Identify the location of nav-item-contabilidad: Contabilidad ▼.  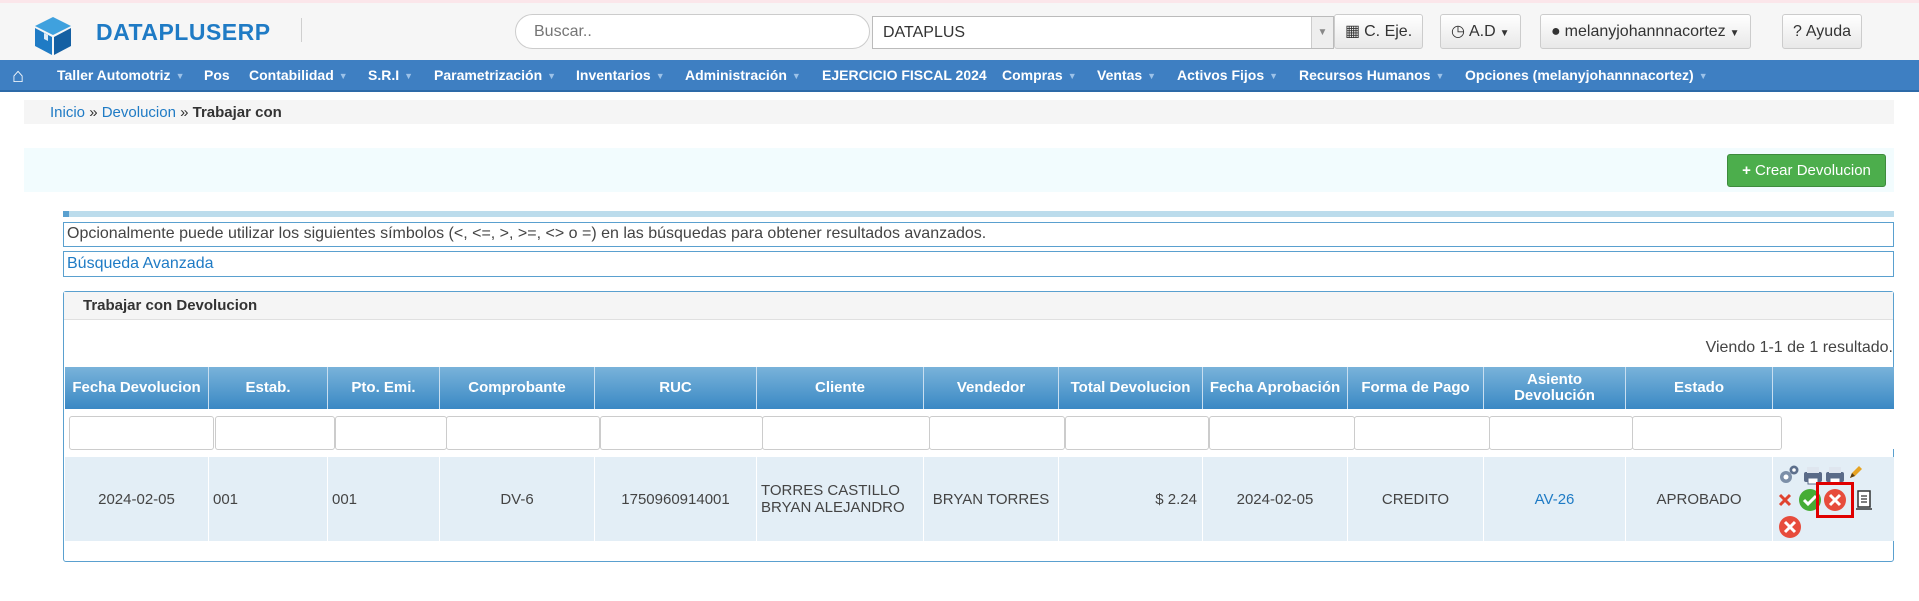
(298, 75).